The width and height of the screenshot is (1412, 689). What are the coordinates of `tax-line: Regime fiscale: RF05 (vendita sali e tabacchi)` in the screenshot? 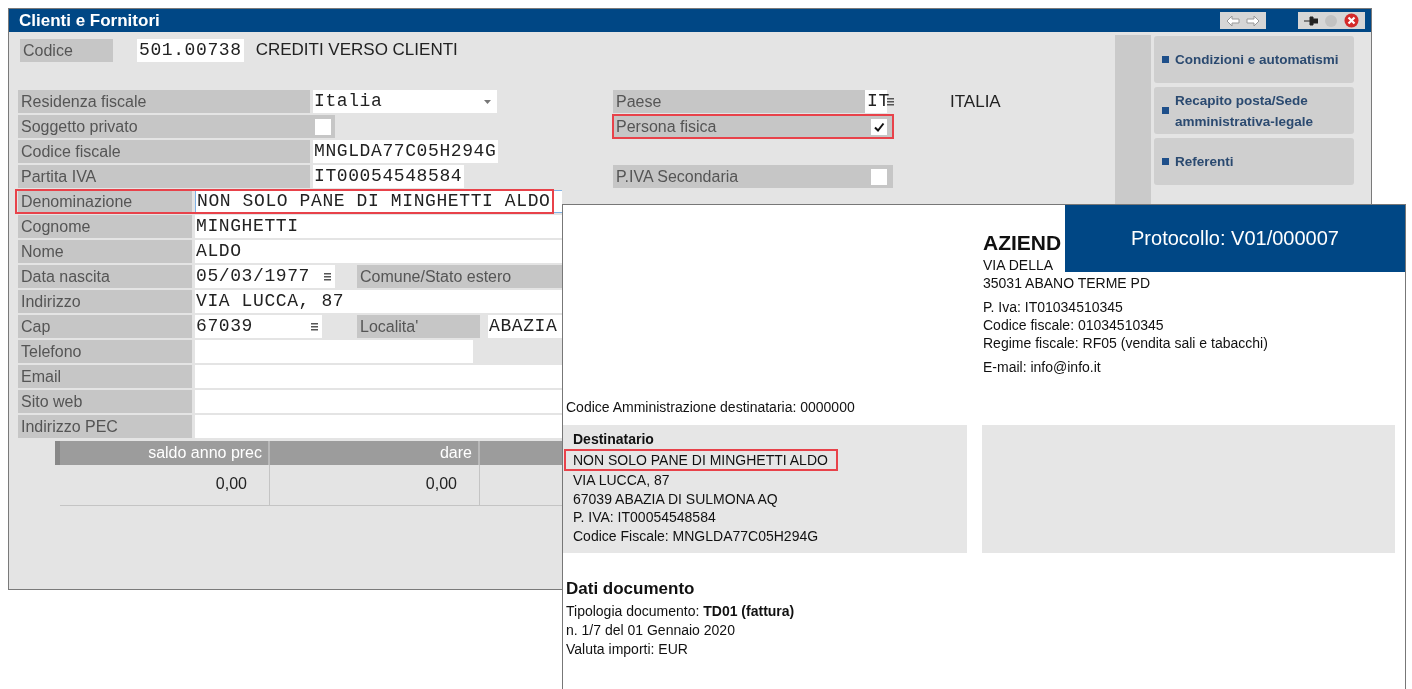 It's located at (1126, 343).